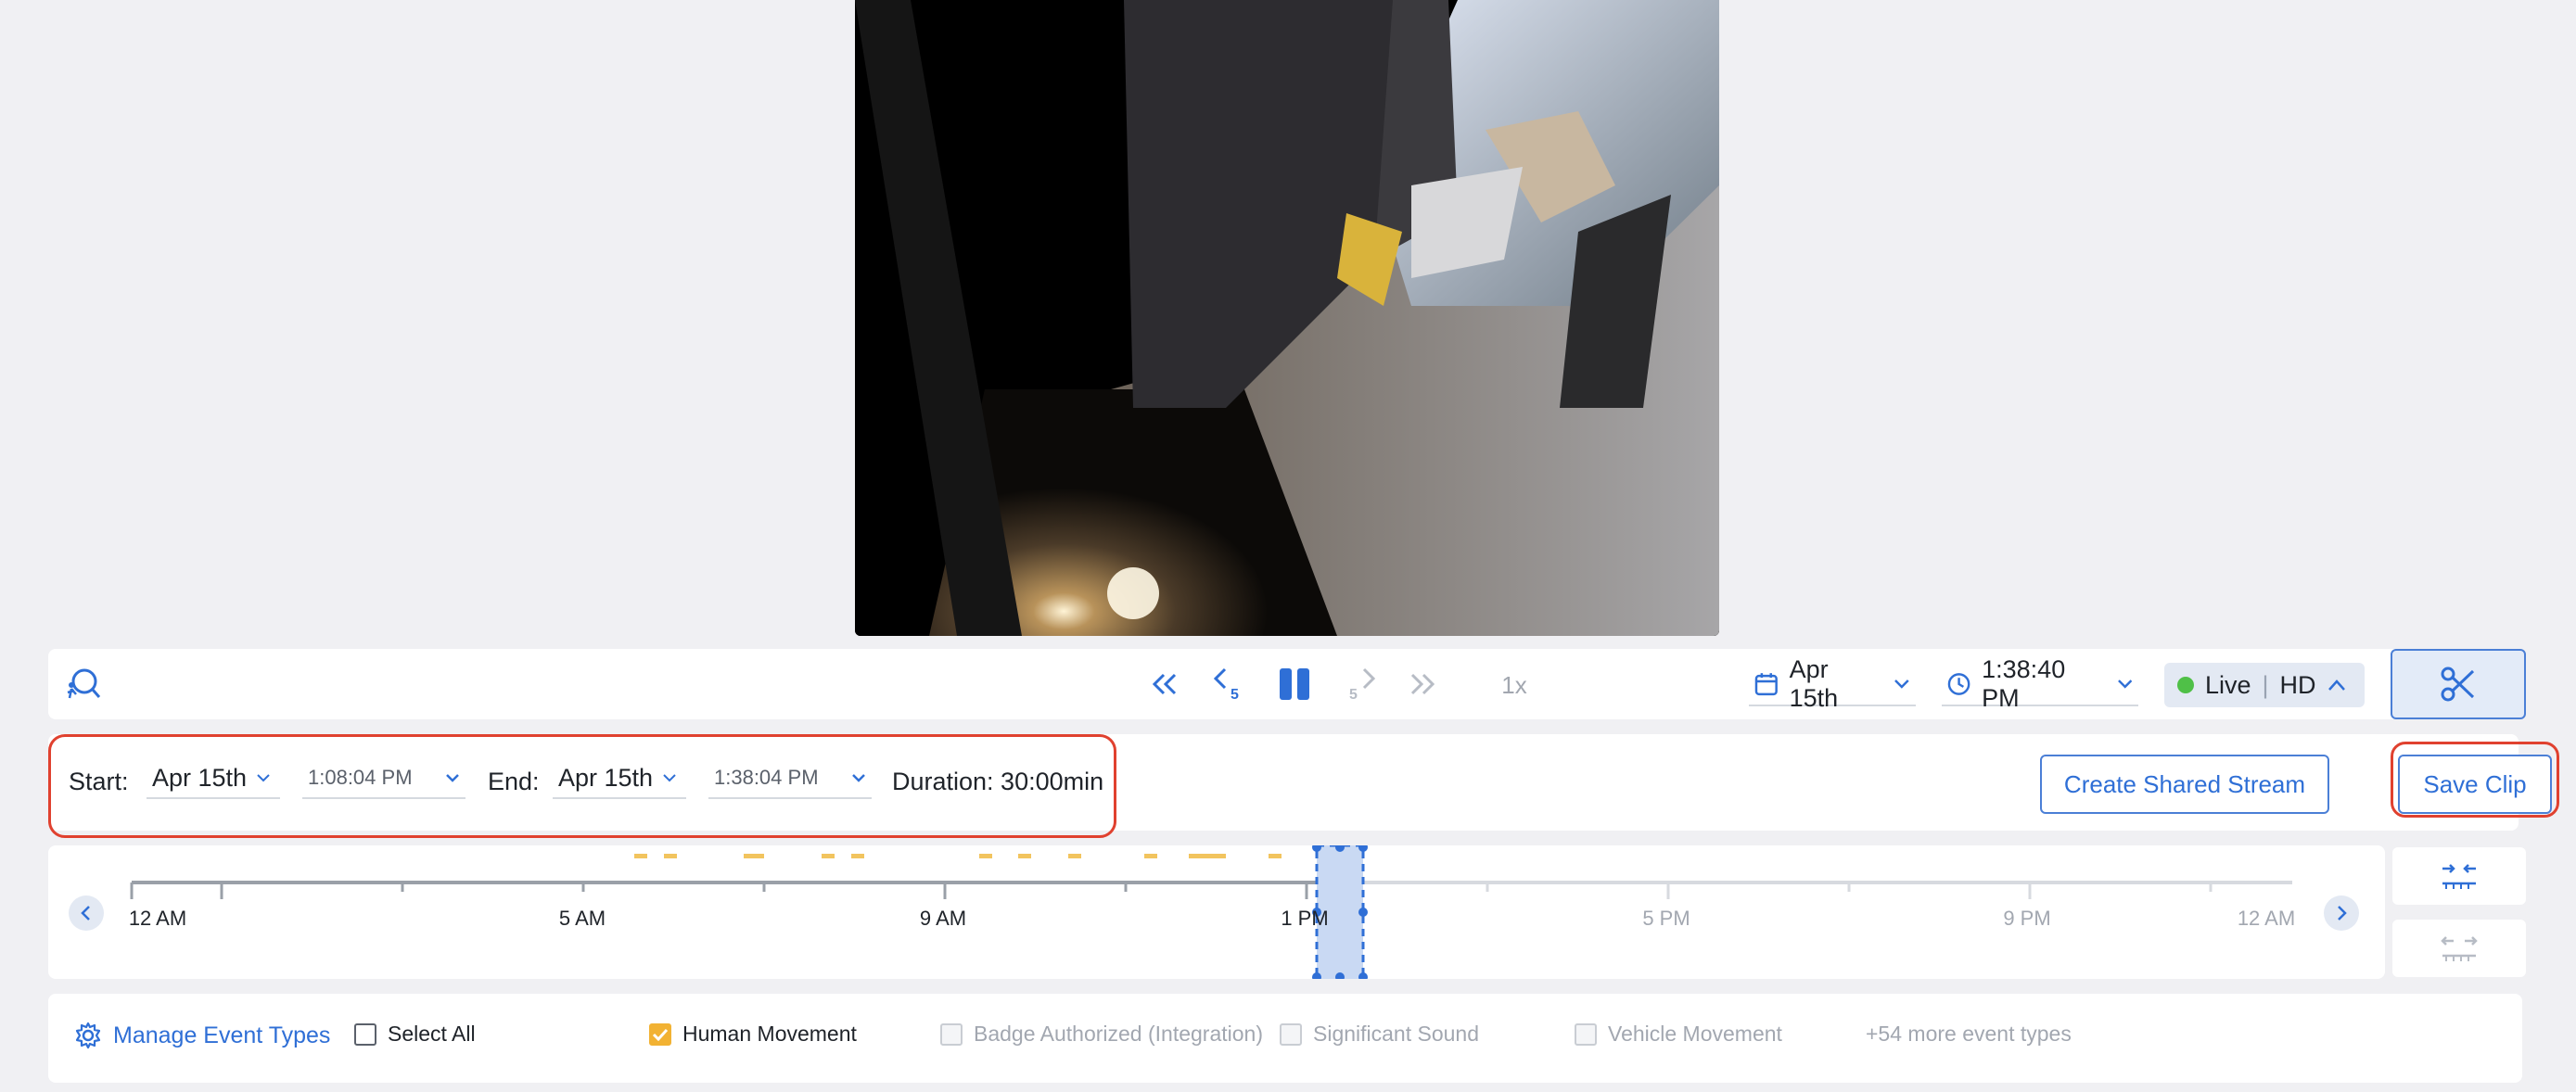  What do you see at coordinates (2027, 918) in the screenshot?
I see `tick-label: 9 PM` at bounding box center [2027, 918].